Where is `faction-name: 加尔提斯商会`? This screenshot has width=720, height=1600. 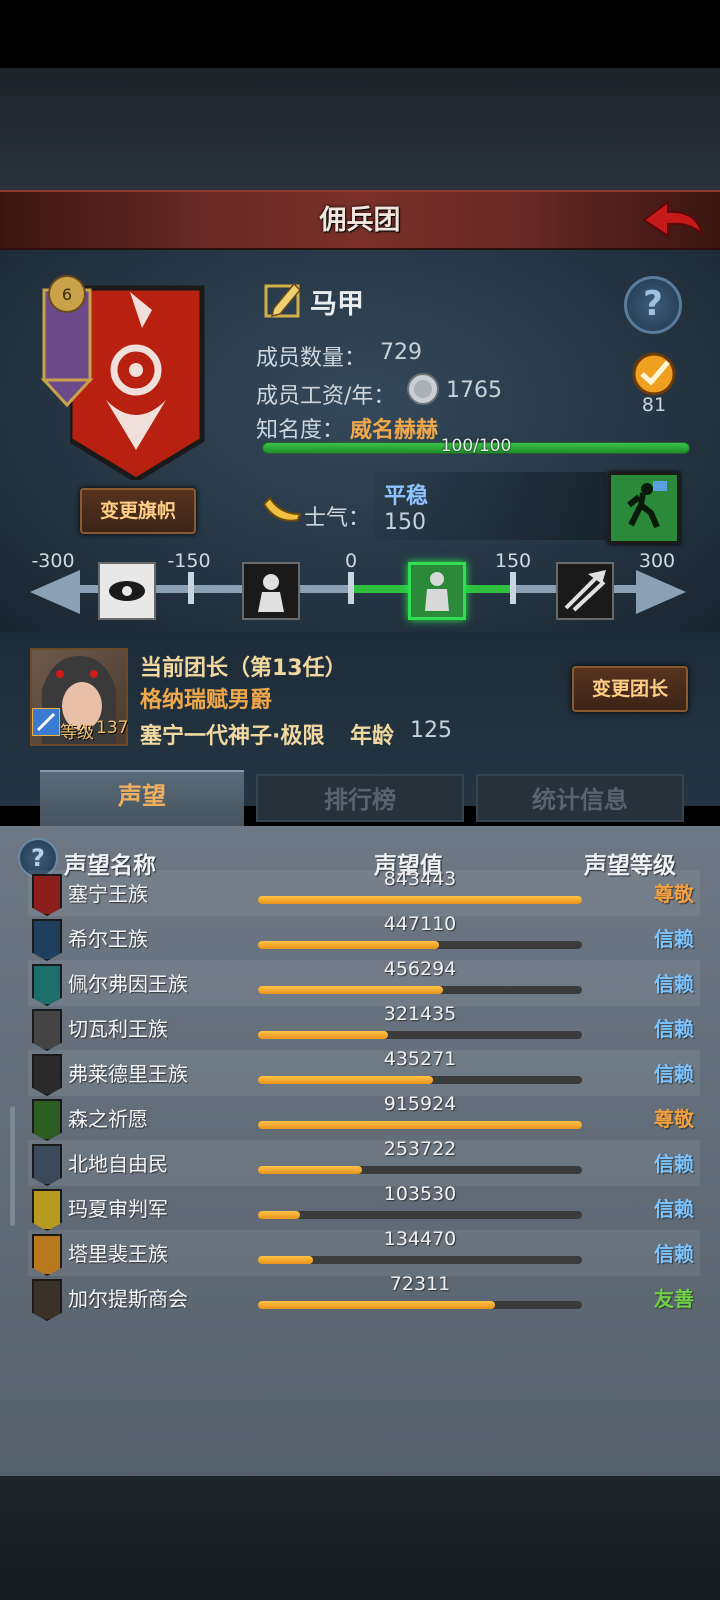
faction-name: 加尔提斯商会 is located at coordinates (128, 1299).